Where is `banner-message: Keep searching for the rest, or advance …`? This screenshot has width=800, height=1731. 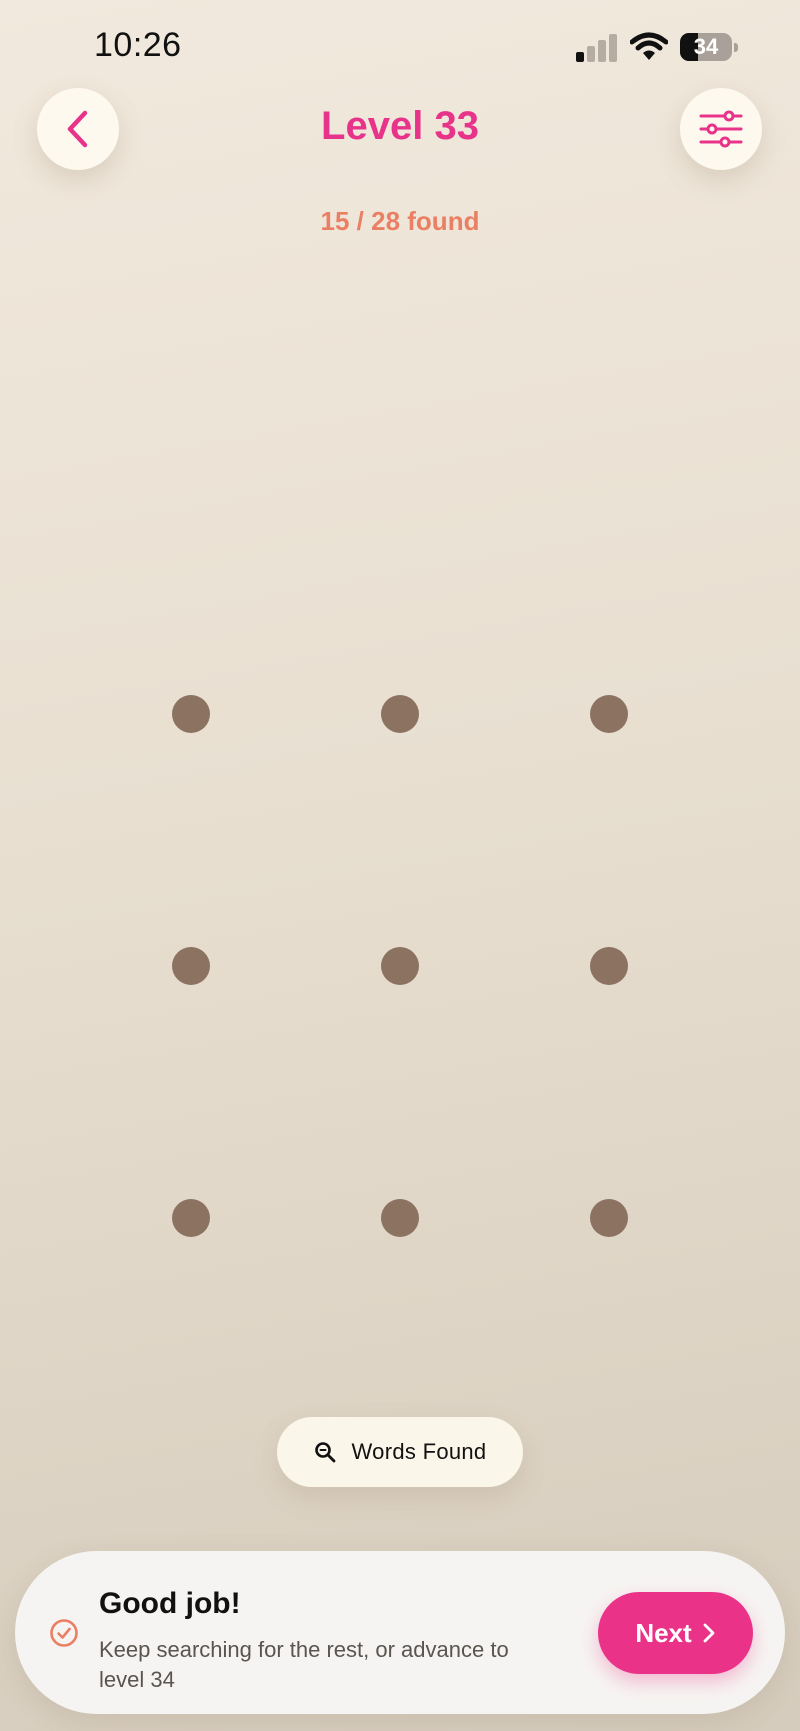
banner-message: Keep searching for the rest, or advance … is located at coordinates (304, 1664).